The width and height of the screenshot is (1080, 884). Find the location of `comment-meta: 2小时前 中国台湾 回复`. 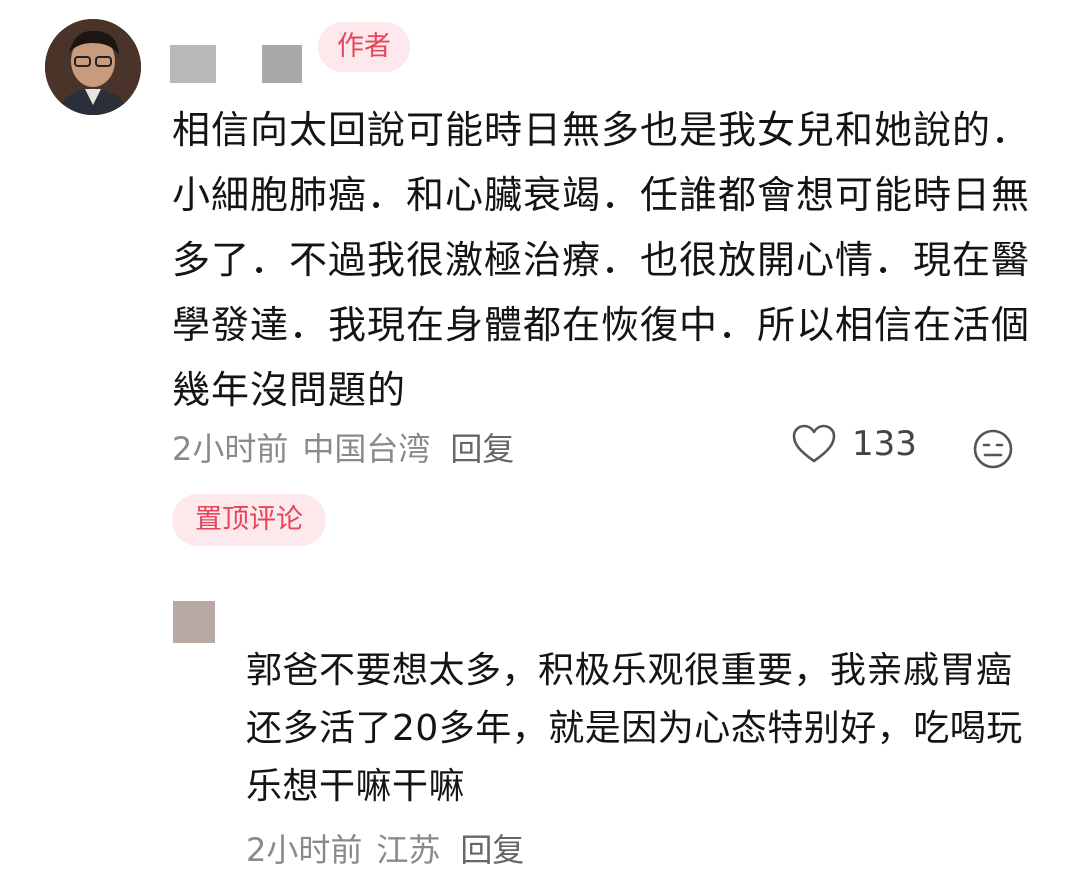

comment-meta: 2小时前 中国台湾 回复 is located at coordinates (350, 447).